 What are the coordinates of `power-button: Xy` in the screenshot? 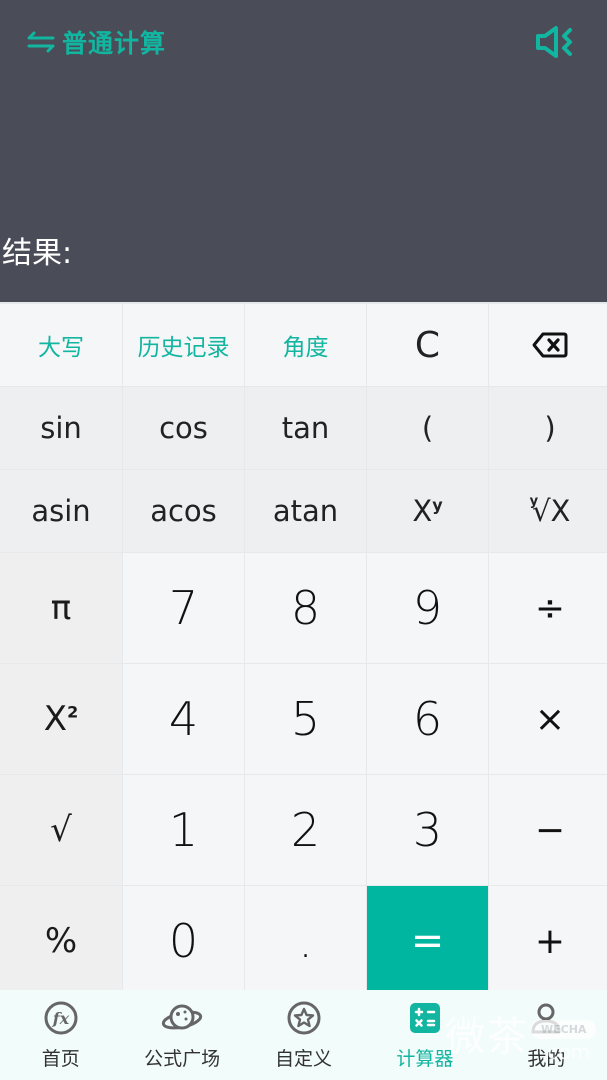 It's located at (427, 511).